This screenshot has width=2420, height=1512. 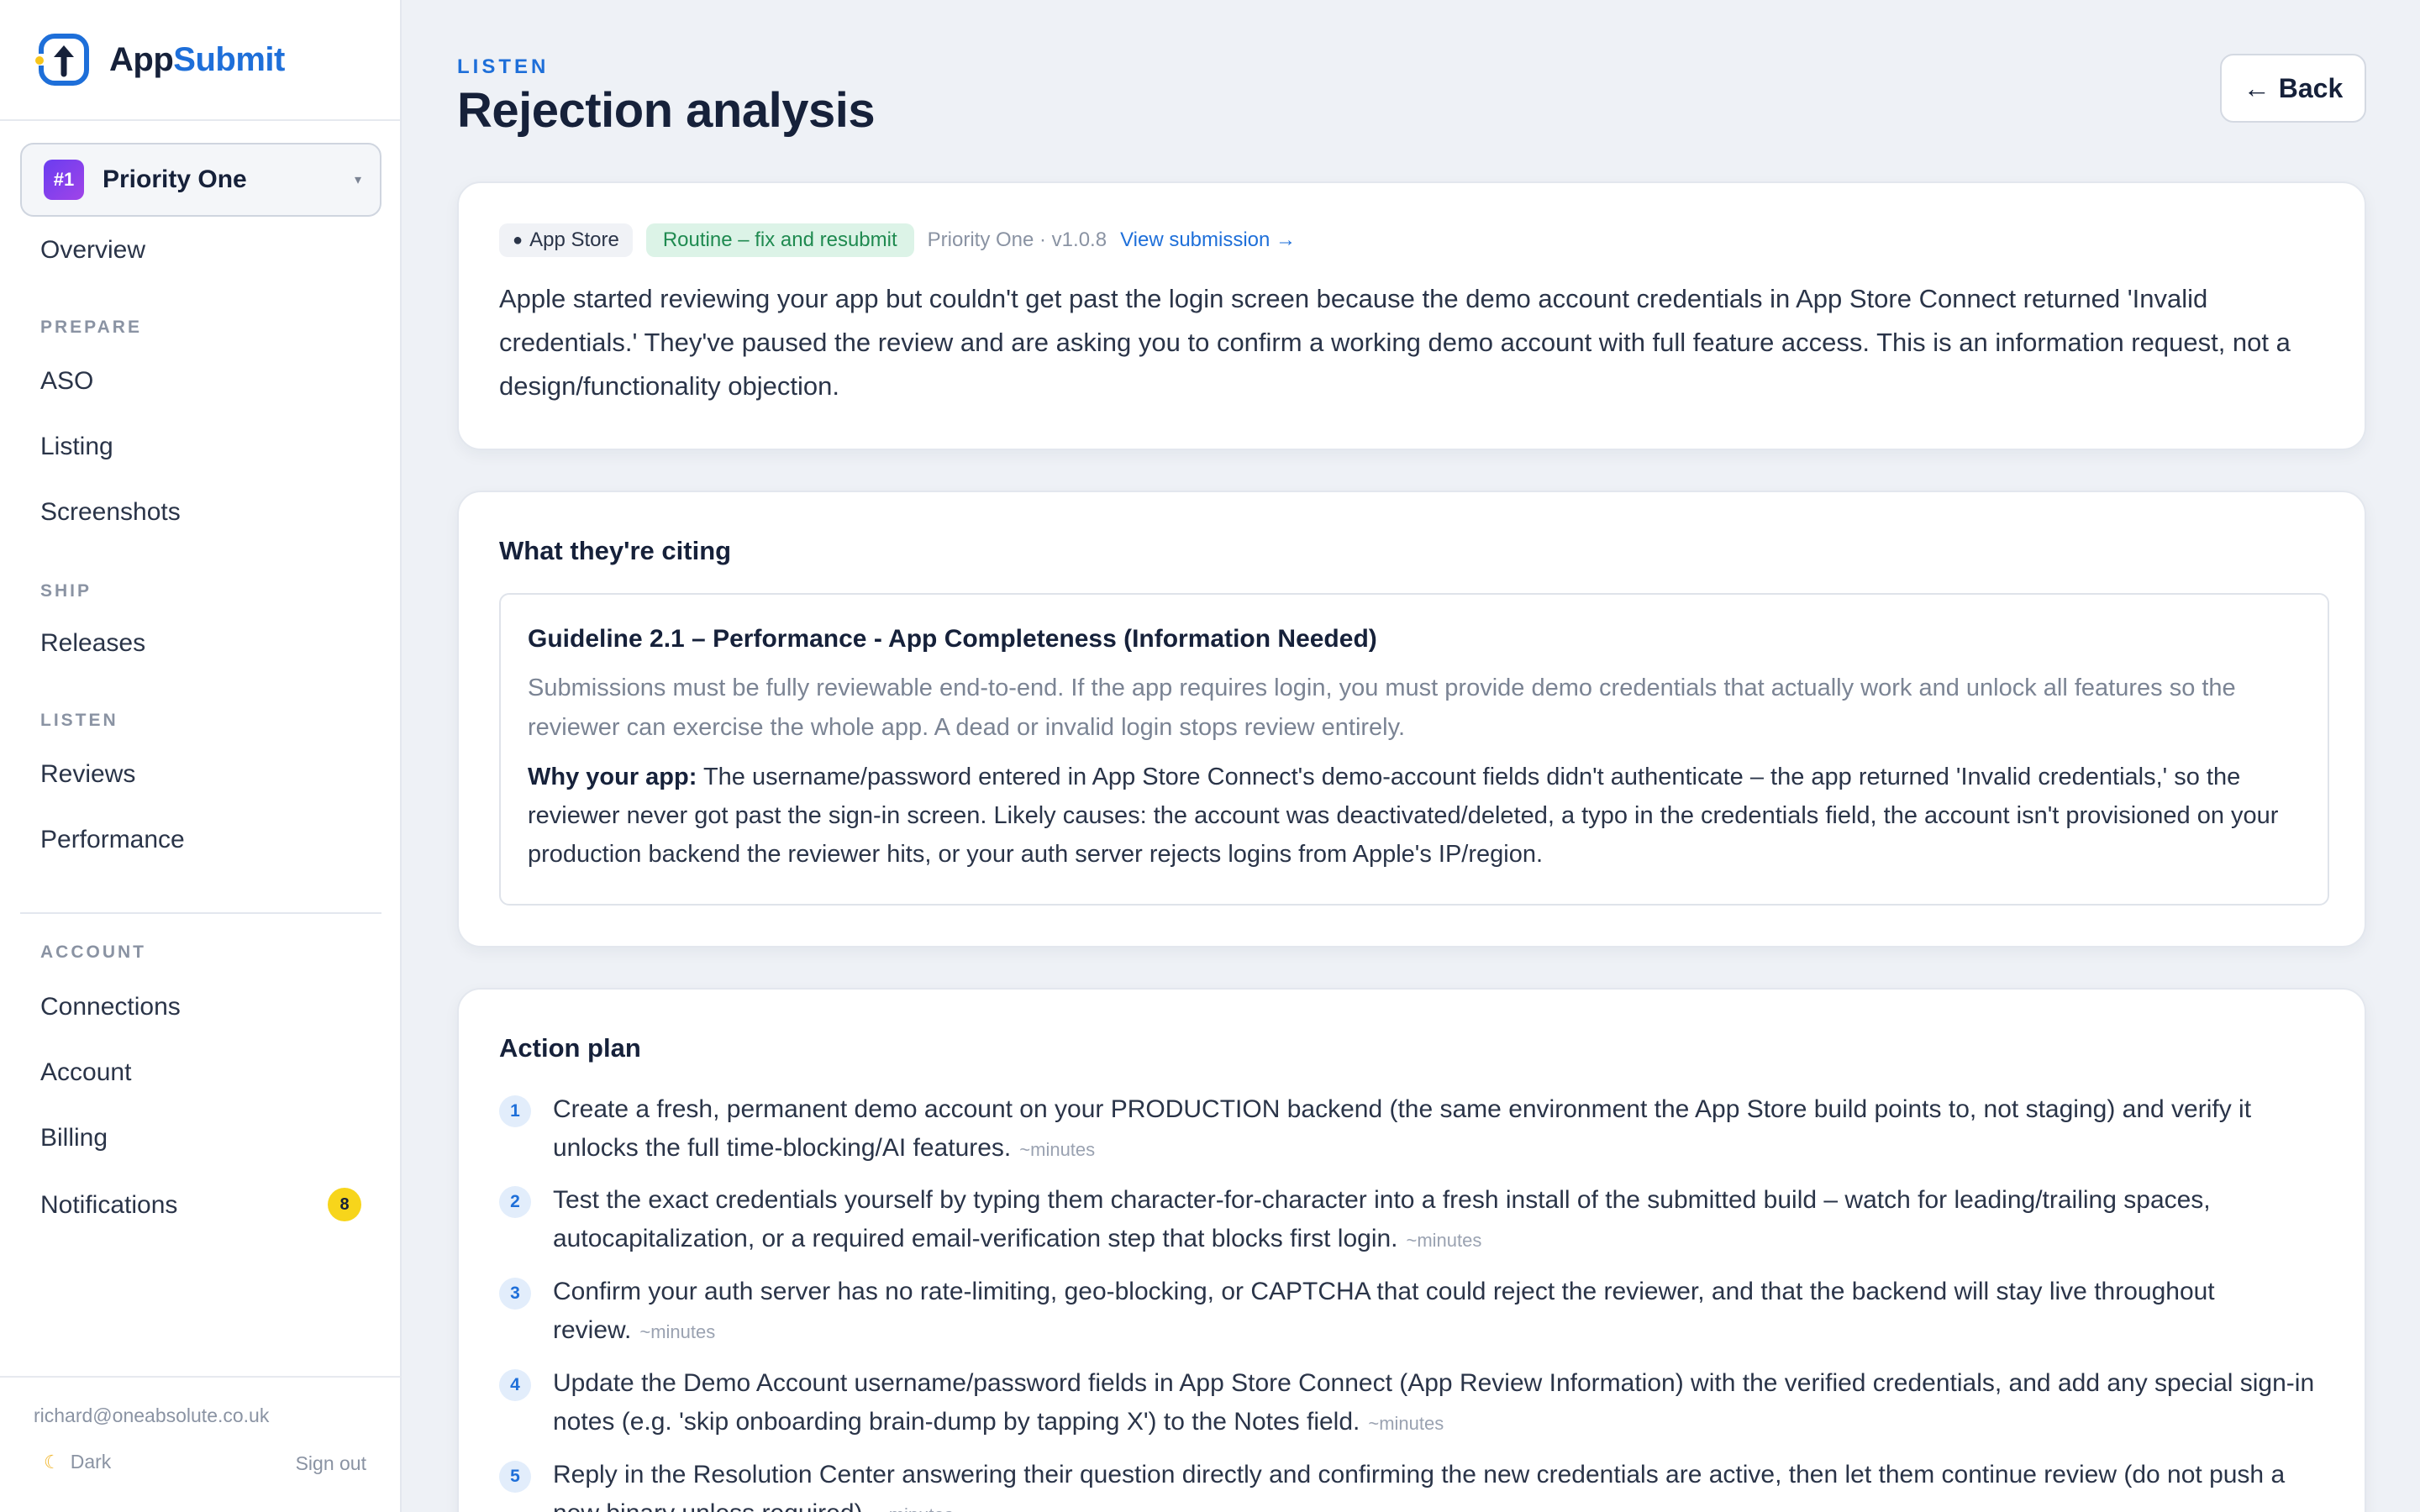 What do you see at coordinates (66, 591) in the screenshot?
I see `nav-section-ship: SHIP` at bounding box center [66, 591].